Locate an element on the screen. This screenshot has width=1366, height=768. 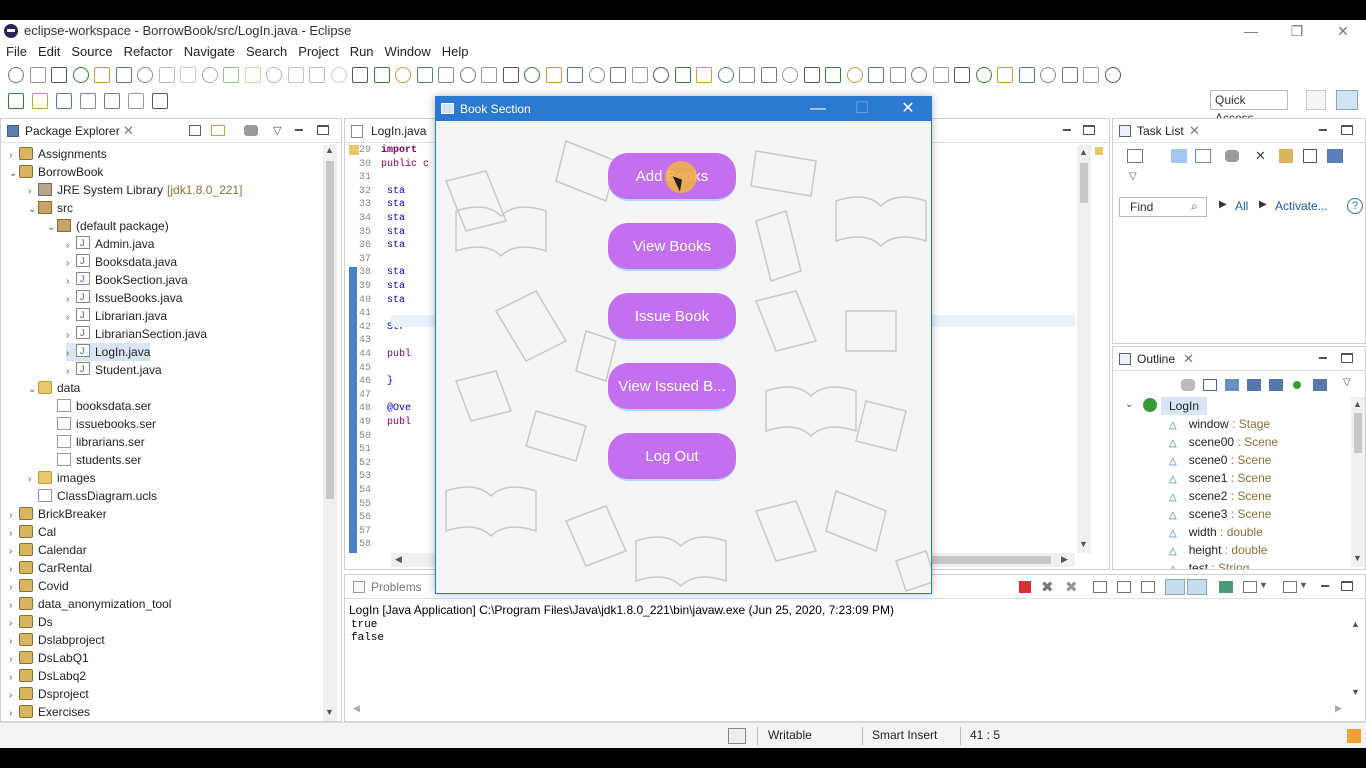
code-line: 44 publ is located at coordinates (385, 355).